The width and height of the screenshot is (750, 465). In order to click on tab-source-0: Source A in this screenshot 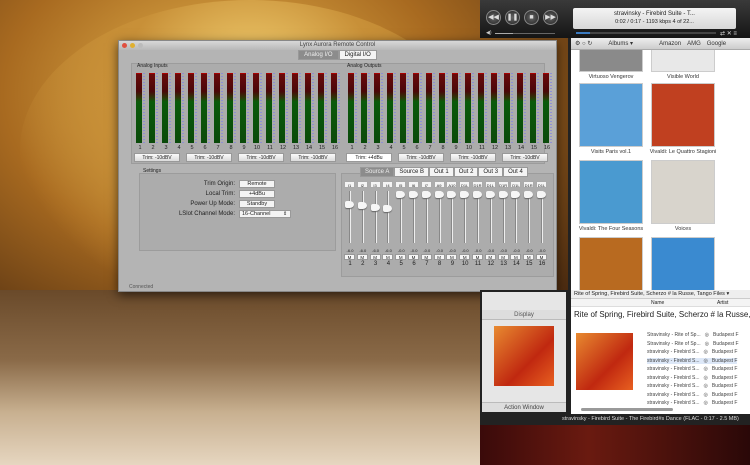, I will do `click(377, 172)`.